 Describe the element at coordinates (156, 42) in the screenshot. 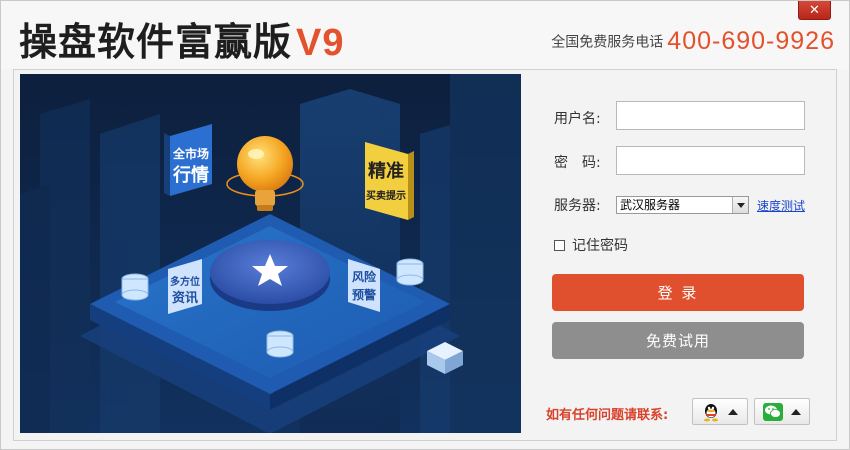

I see `app-title-main: 操盘软件富赢版` at that location.